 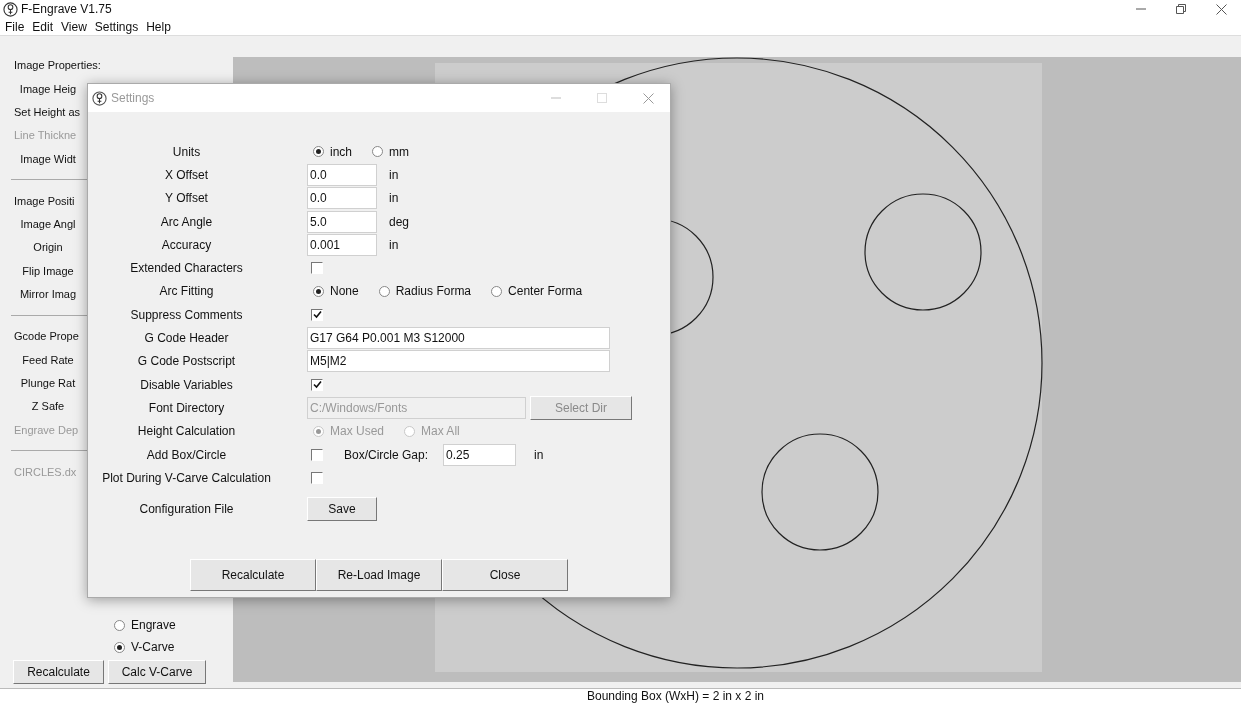 What do you see at coordinates (45, 136) in the screenshot?
I see `panel-label: Line Thickne` at bounding box center [45, 136].